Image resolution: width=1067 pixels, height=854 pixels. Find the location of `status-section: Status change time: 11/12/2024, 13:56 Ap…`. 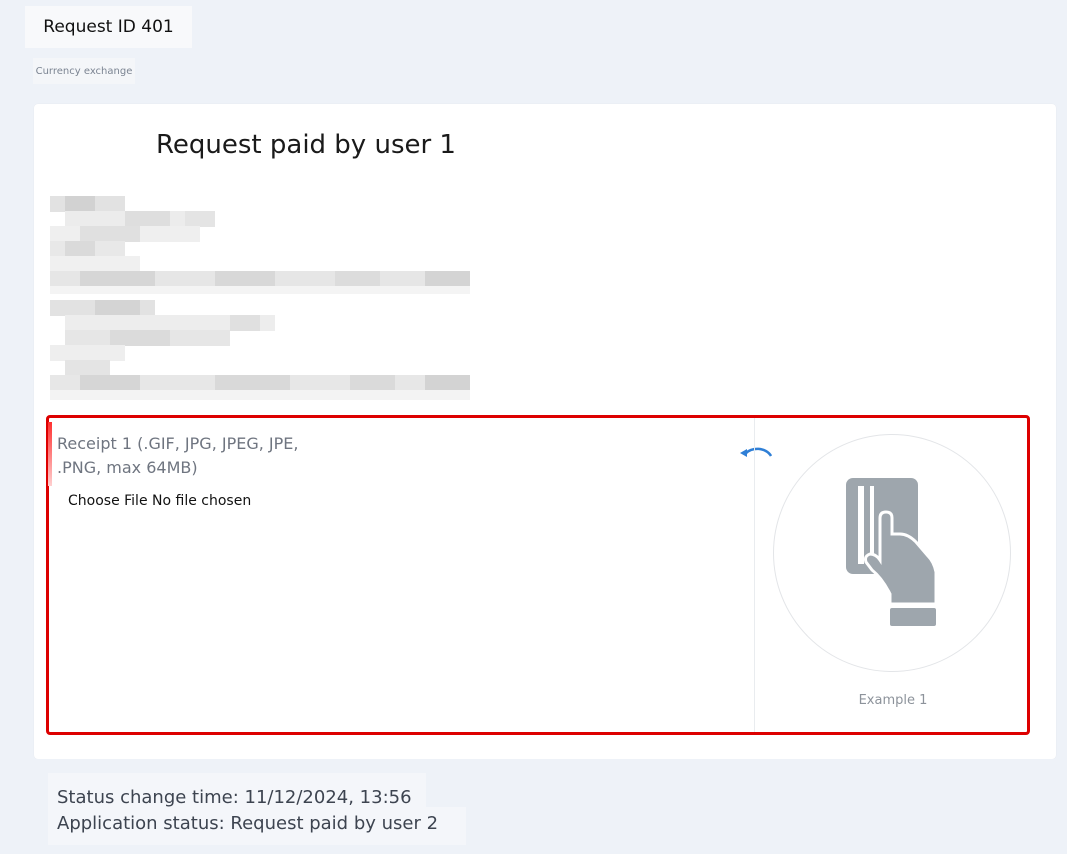

status-section: Status change time: 11/12/2024, 13:56 Ap… is located at coordinates (545, 806).